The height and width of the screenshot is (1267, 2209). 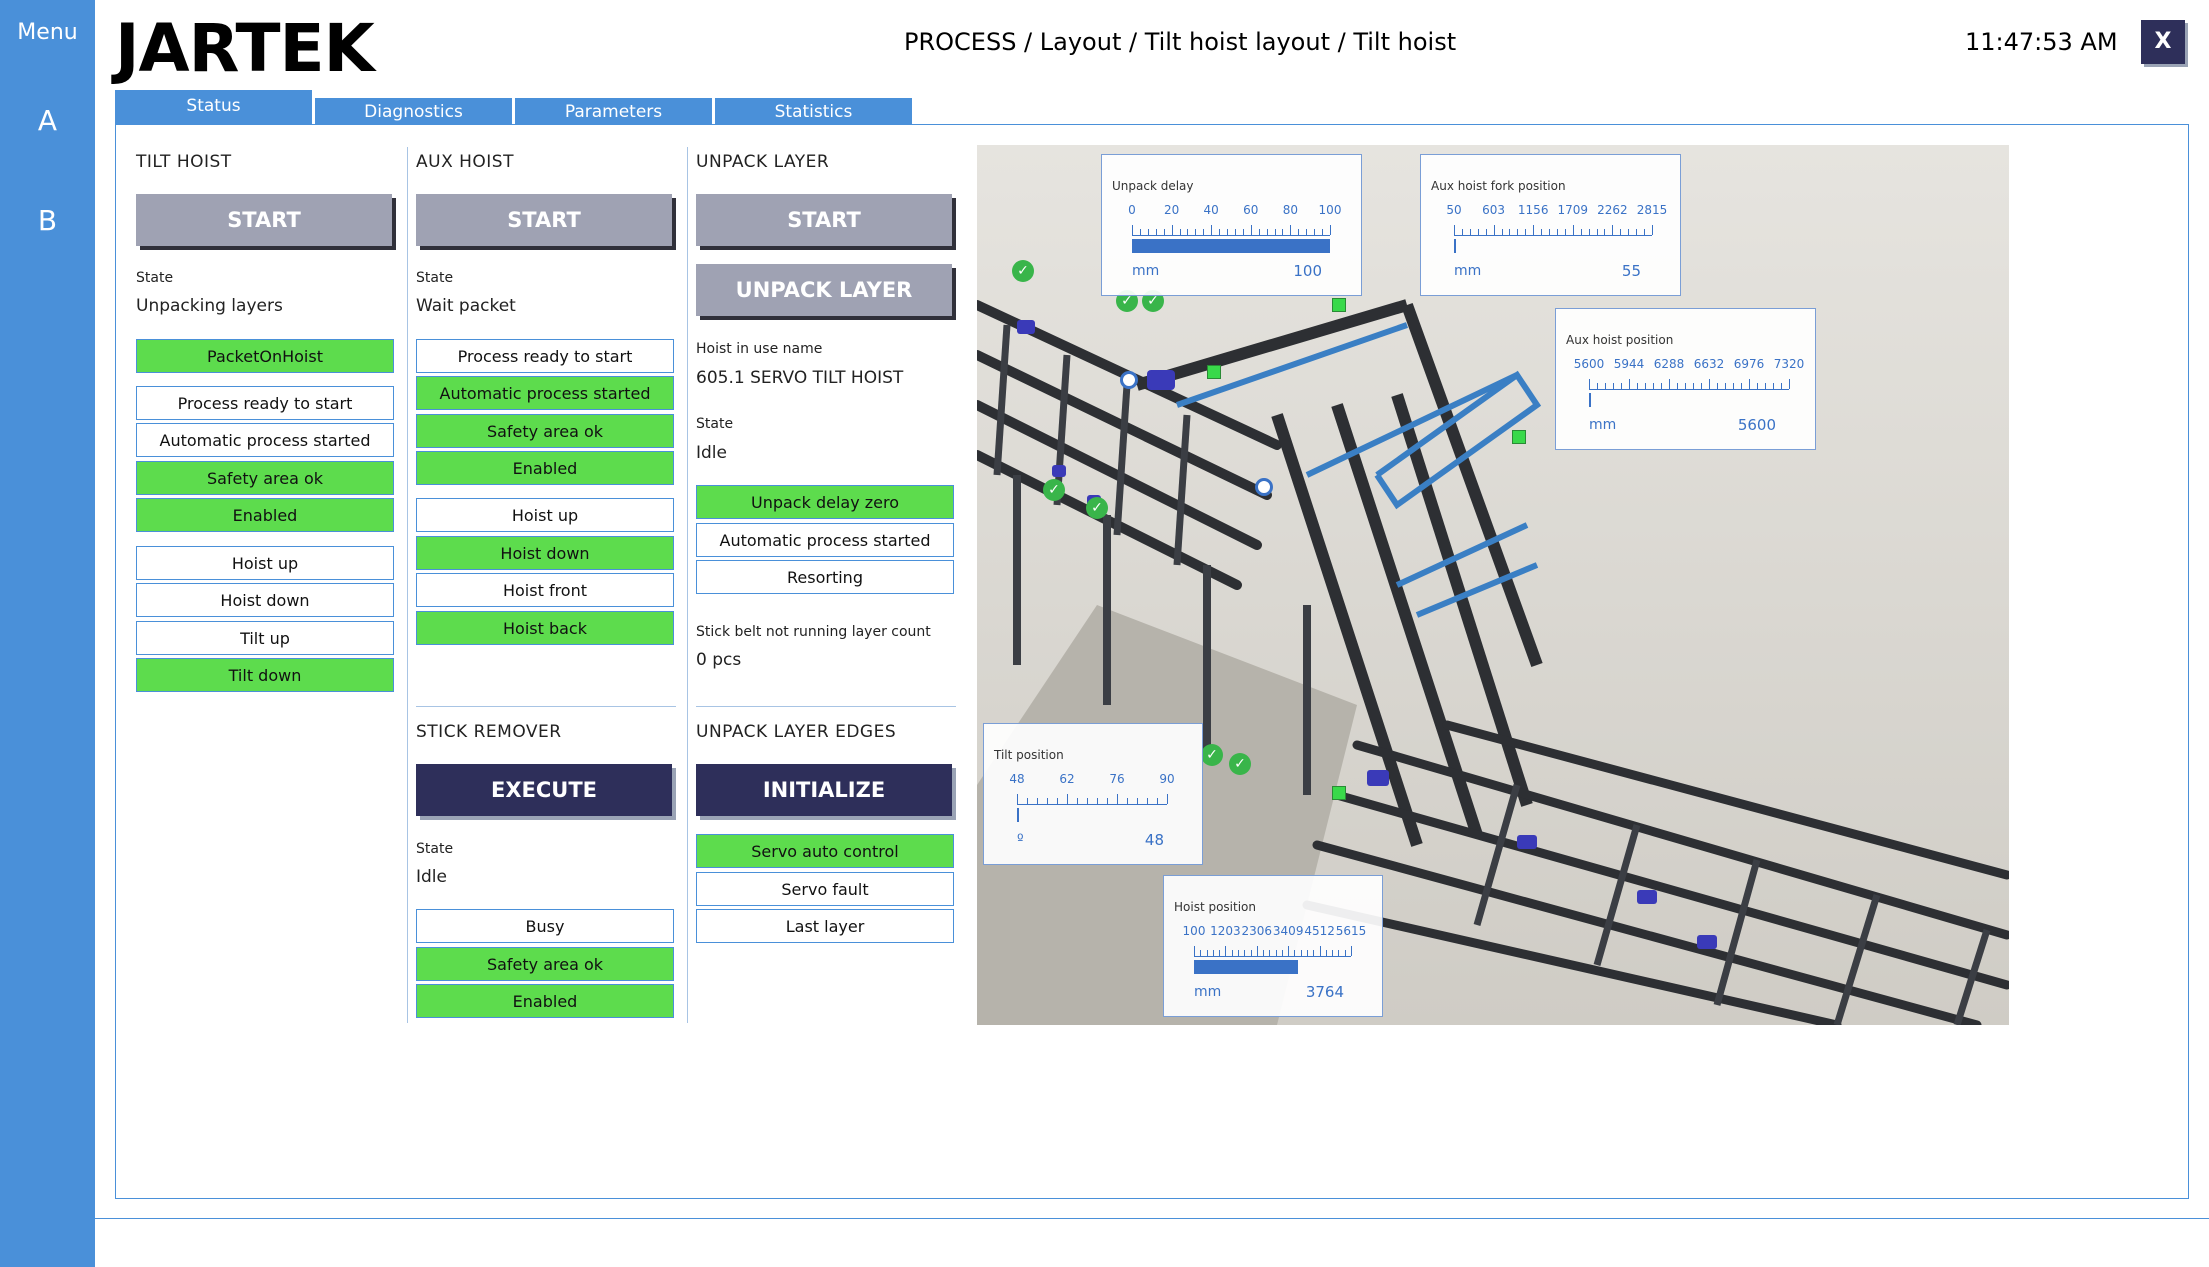 What do you see at coordinates (489, 732) in the screenshot?
I see `stick-remover-title: STICK REMOVER` at bounding box center [489, 732].